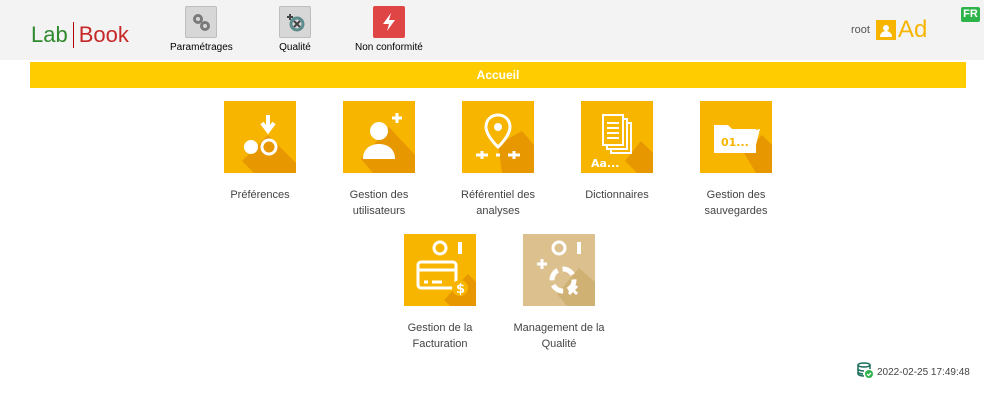  I want to click on nav-non-conformite: Non conformité, so click(389, 29).